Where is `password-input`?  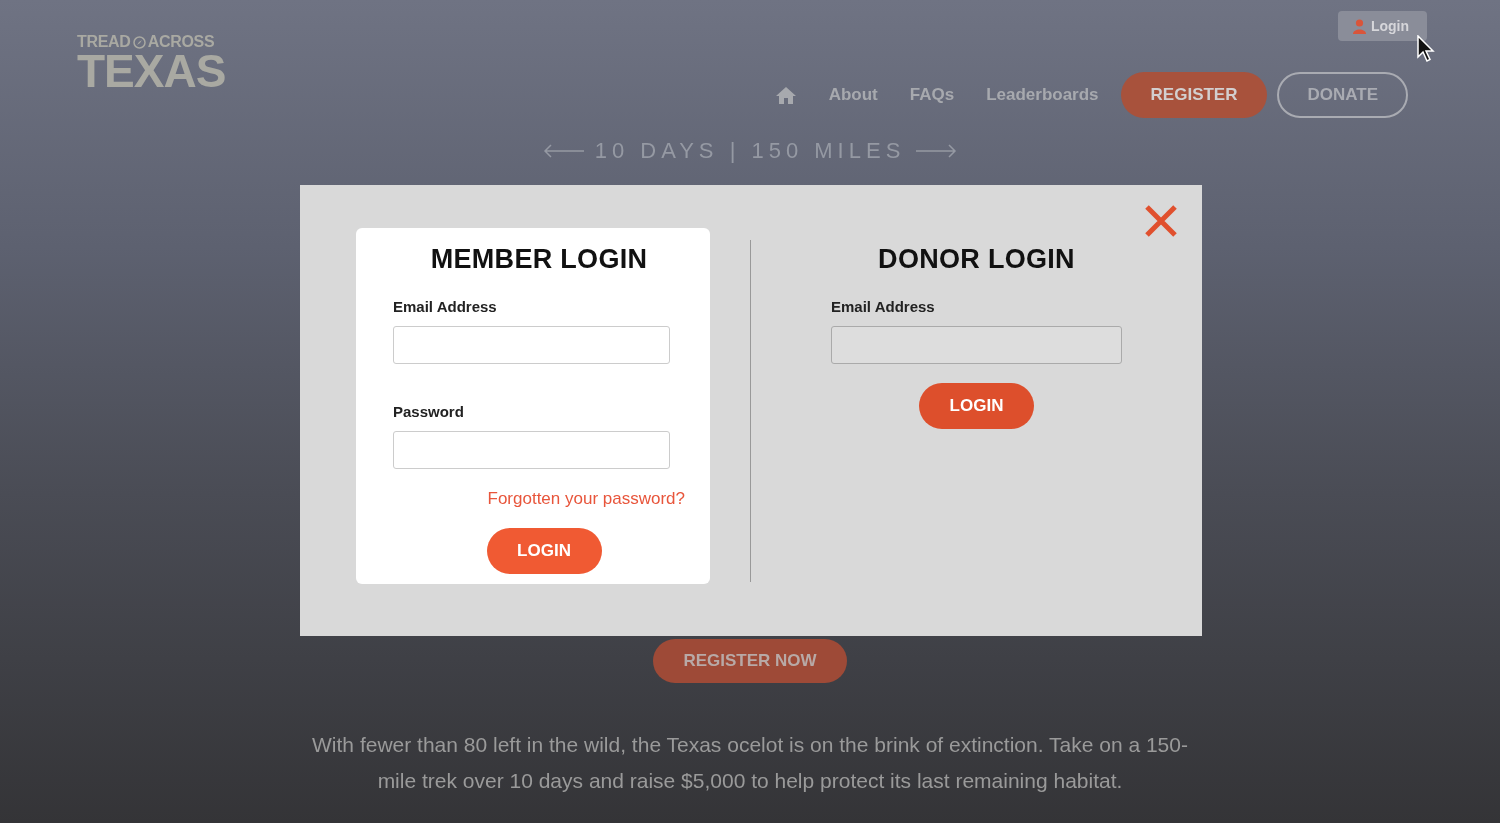 password-input is located at coordinates (531, 450).